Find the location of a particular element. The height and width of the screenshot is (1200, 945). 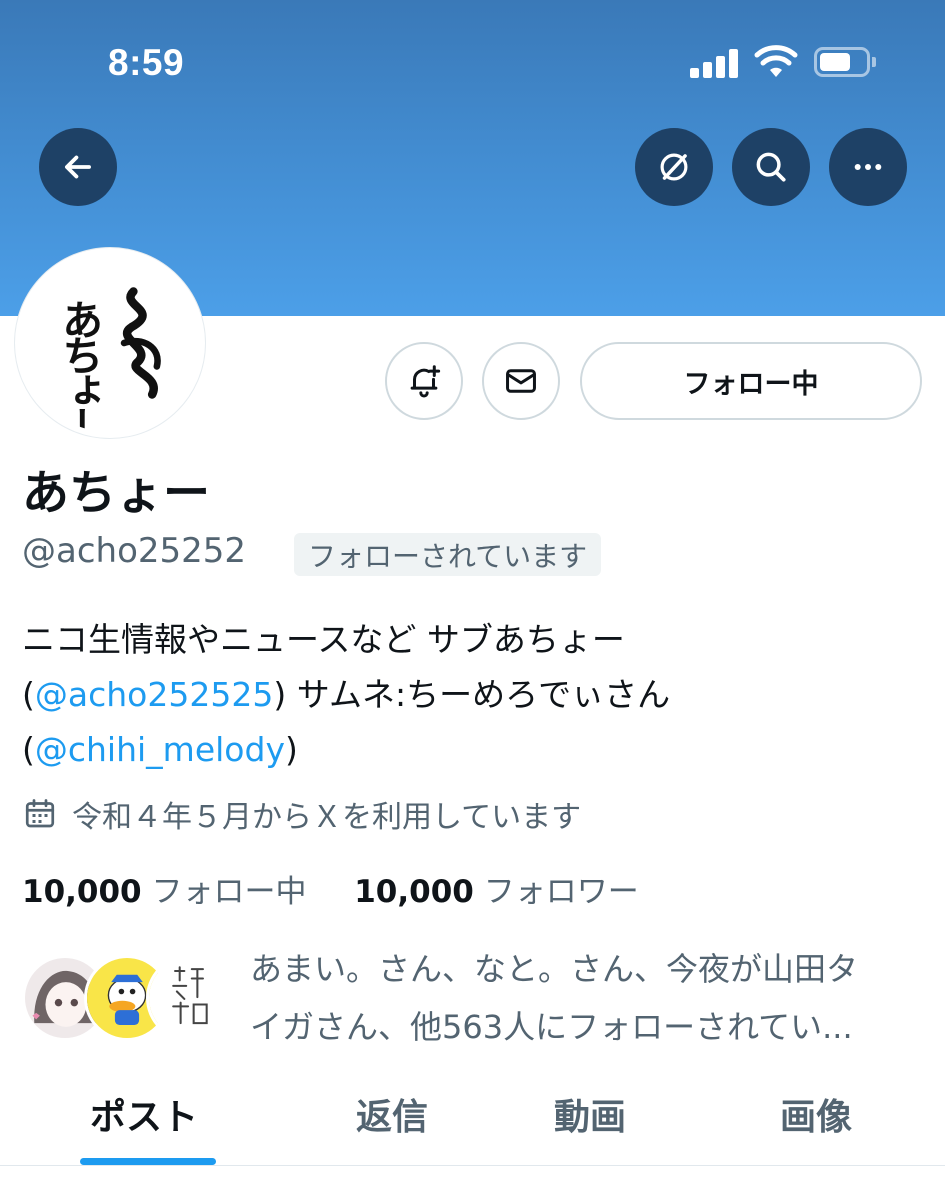

arrow-left-icon is located at coordinates (78, 167).